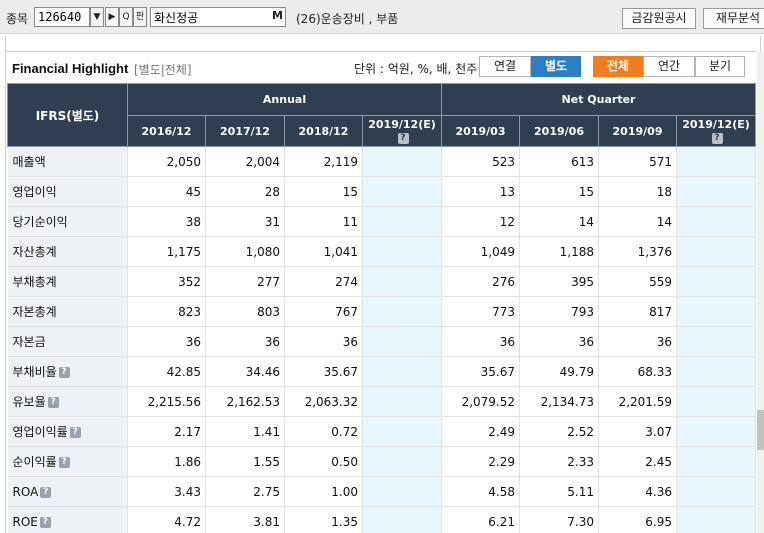  I want to click on value-cell: 0.50, so click(323, 461).